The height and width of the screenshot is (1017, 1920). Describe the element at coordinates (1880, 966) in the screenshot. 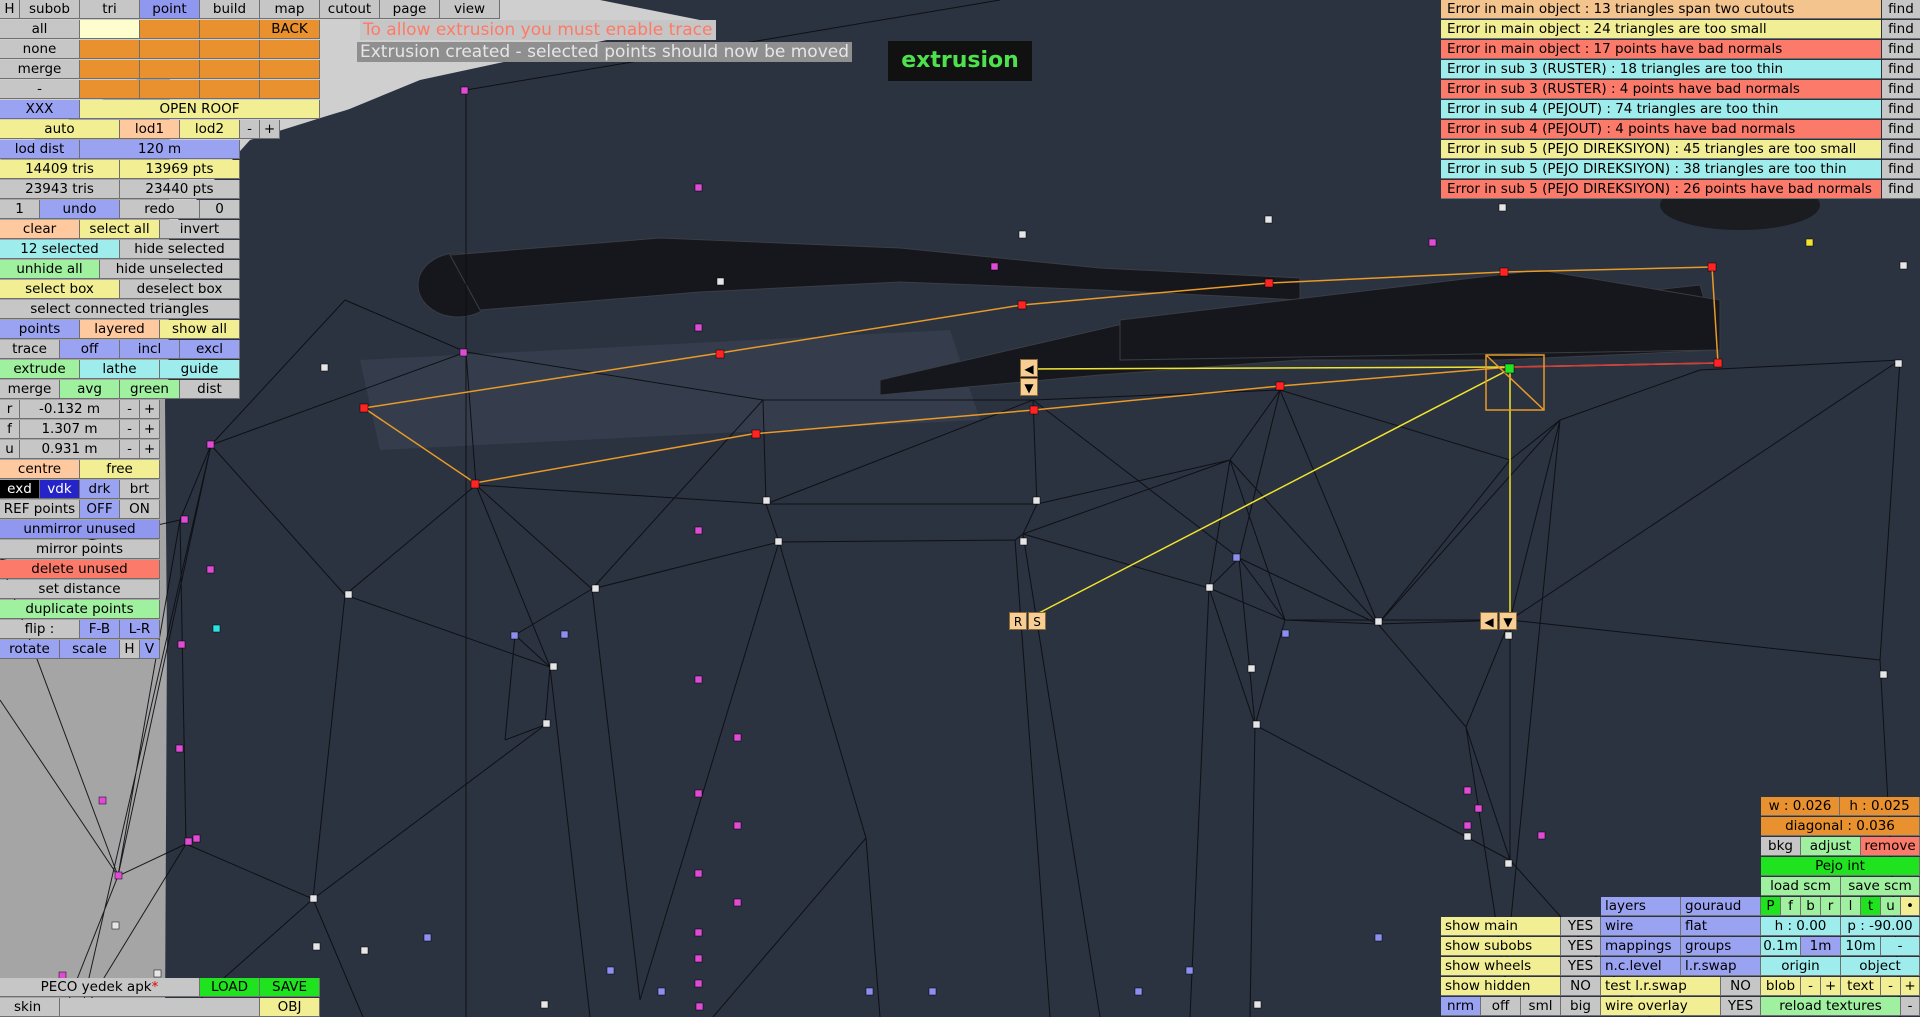

I see `object-button: object` at that location.